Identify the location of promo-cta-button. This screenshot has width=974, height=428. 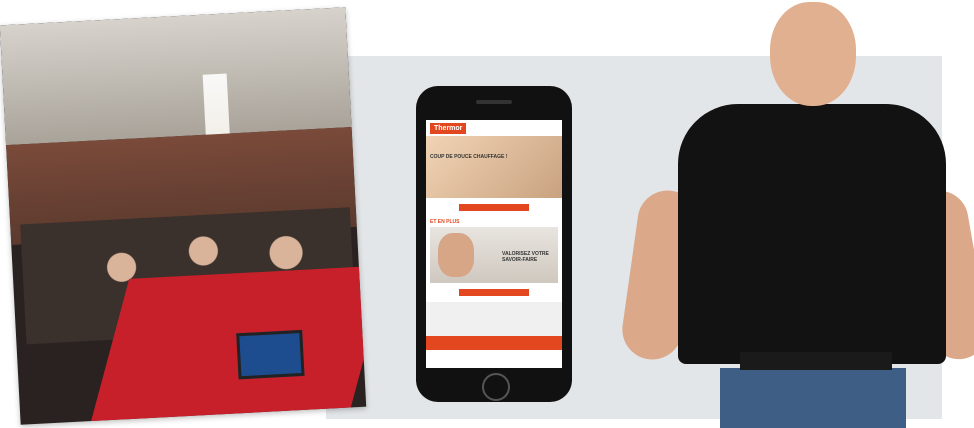
(494, 292).